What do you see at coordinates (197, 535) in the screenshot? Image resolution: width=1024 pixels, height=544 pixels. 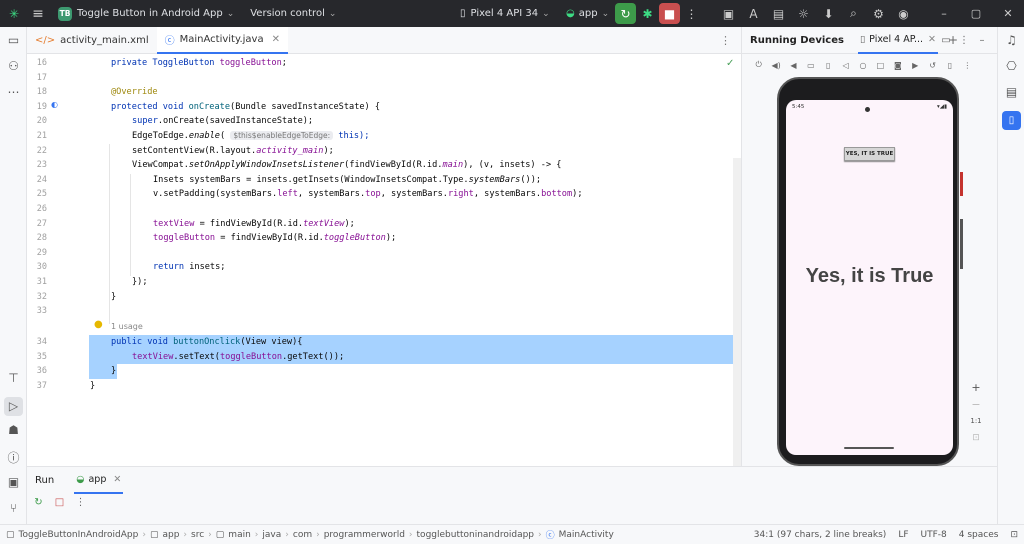 I see `breadcrumb-item: src` at bounding box center [197, 535].